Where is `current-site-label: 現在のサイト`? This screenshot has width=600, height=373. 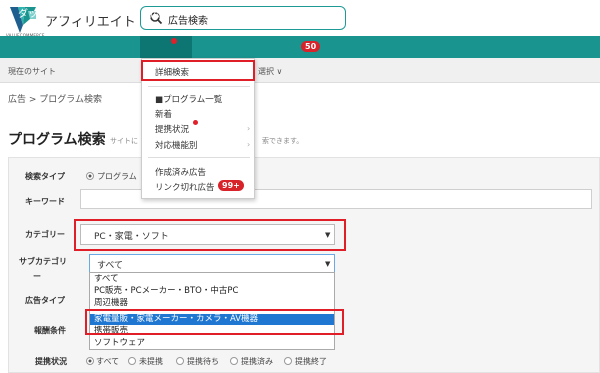
current-site-label: 現在のサイト is located at coordinates (32, 71).